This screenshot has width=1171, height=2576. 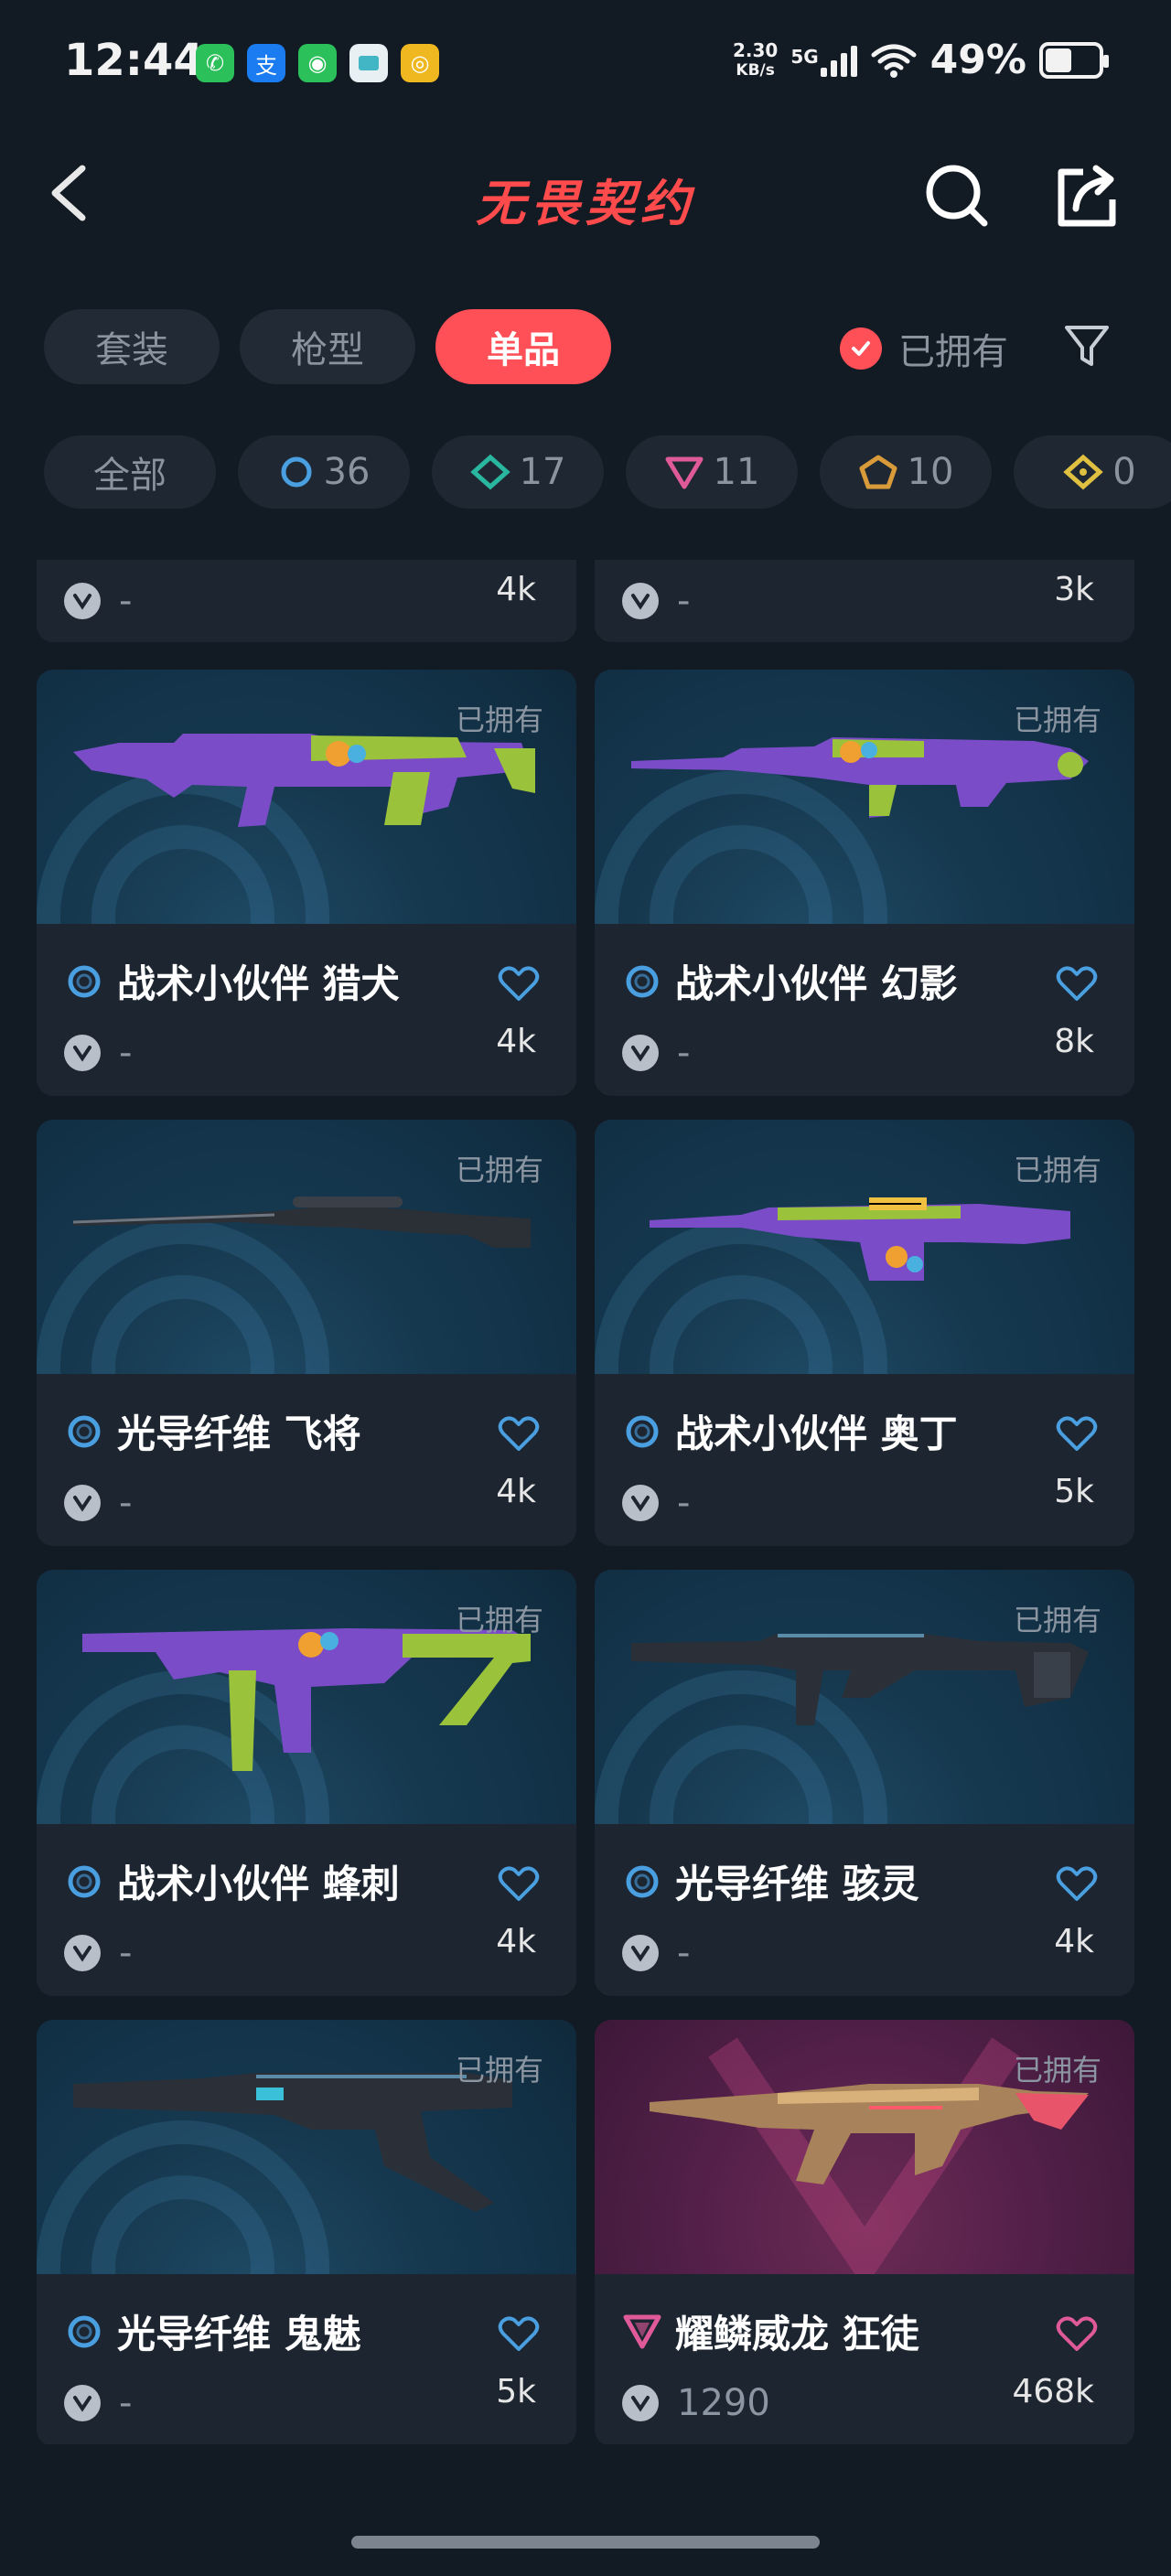 What do you see at coordinates (420, 63) in the screenshot?
I see `app-icon-yellow: ◎` at bounding box center [420, 63].